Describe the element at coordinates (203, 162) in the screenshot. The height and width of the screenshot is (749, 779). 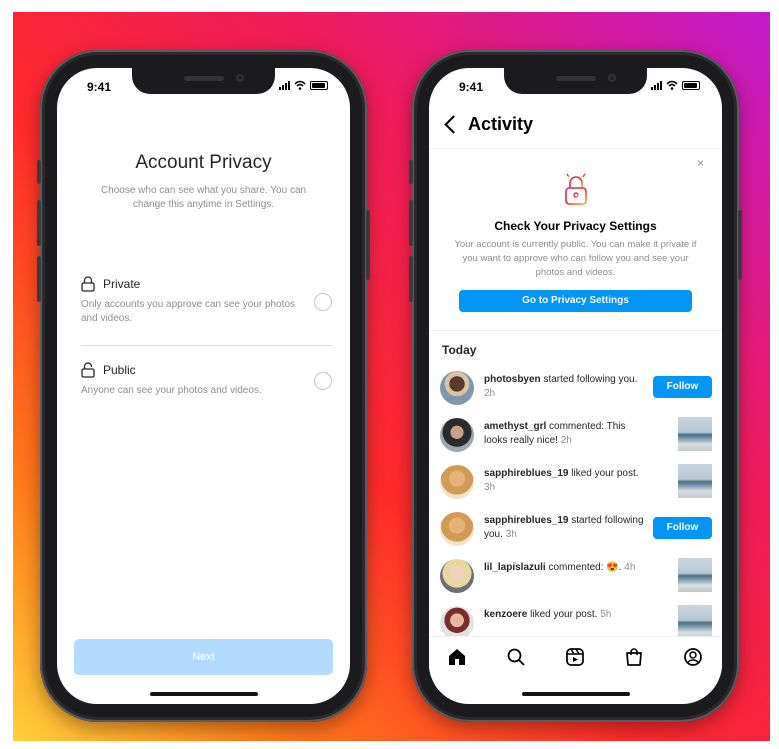
I see `page-title: Account Privacy` at that location.